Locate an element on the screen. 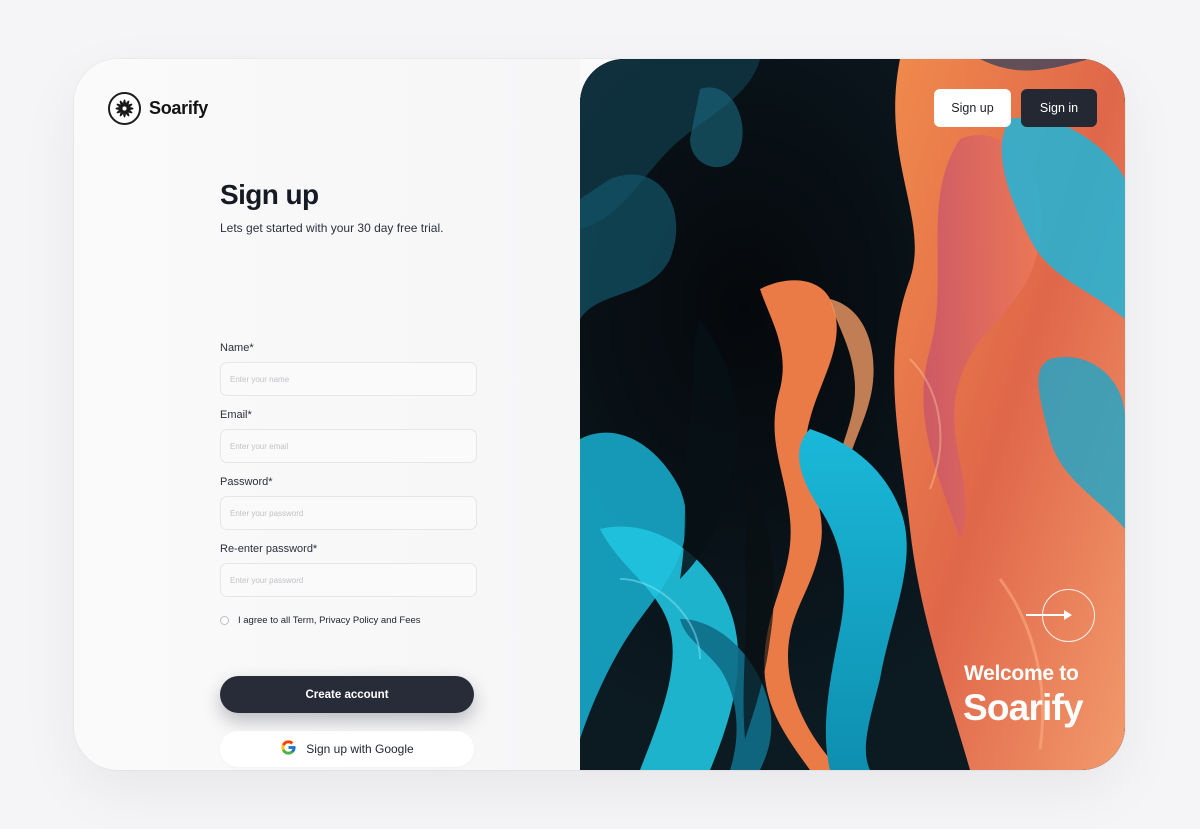 The height and width of the screenshot is (829, 1200). google-icon is located at coordinates (288, 749).